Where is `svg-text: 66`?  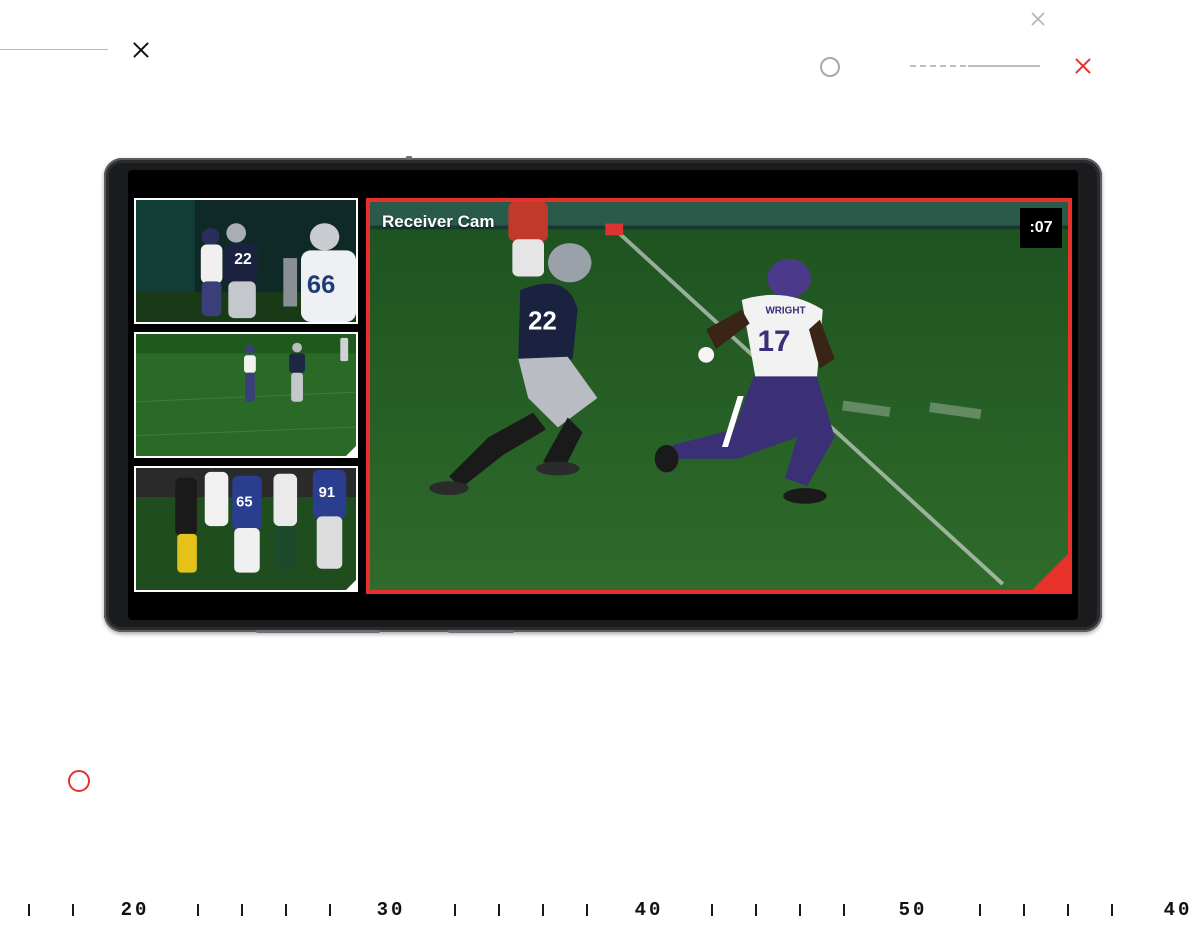 svg-text: 66 is located at coordinates (321, 285).